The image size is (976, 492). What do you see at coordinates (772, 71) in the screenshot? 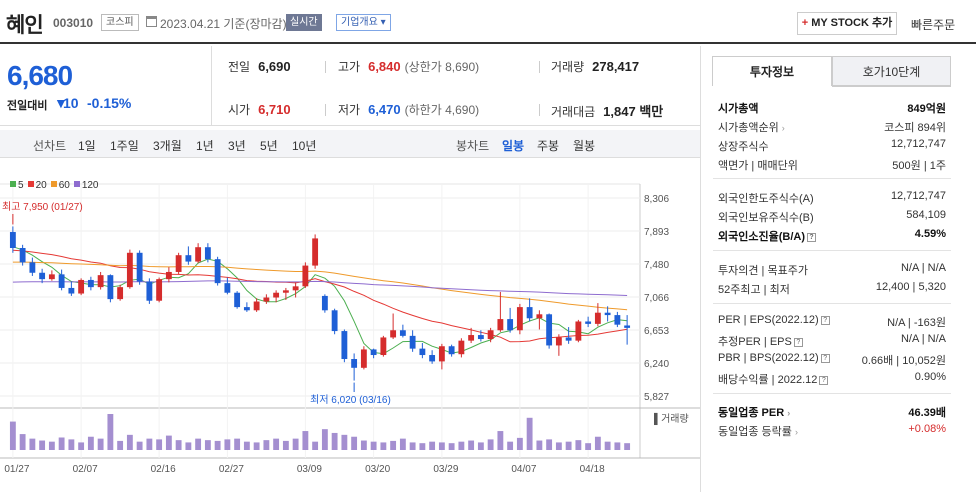
I see `tab-investment-info: 투자정보` at bounding box center [772, 71].